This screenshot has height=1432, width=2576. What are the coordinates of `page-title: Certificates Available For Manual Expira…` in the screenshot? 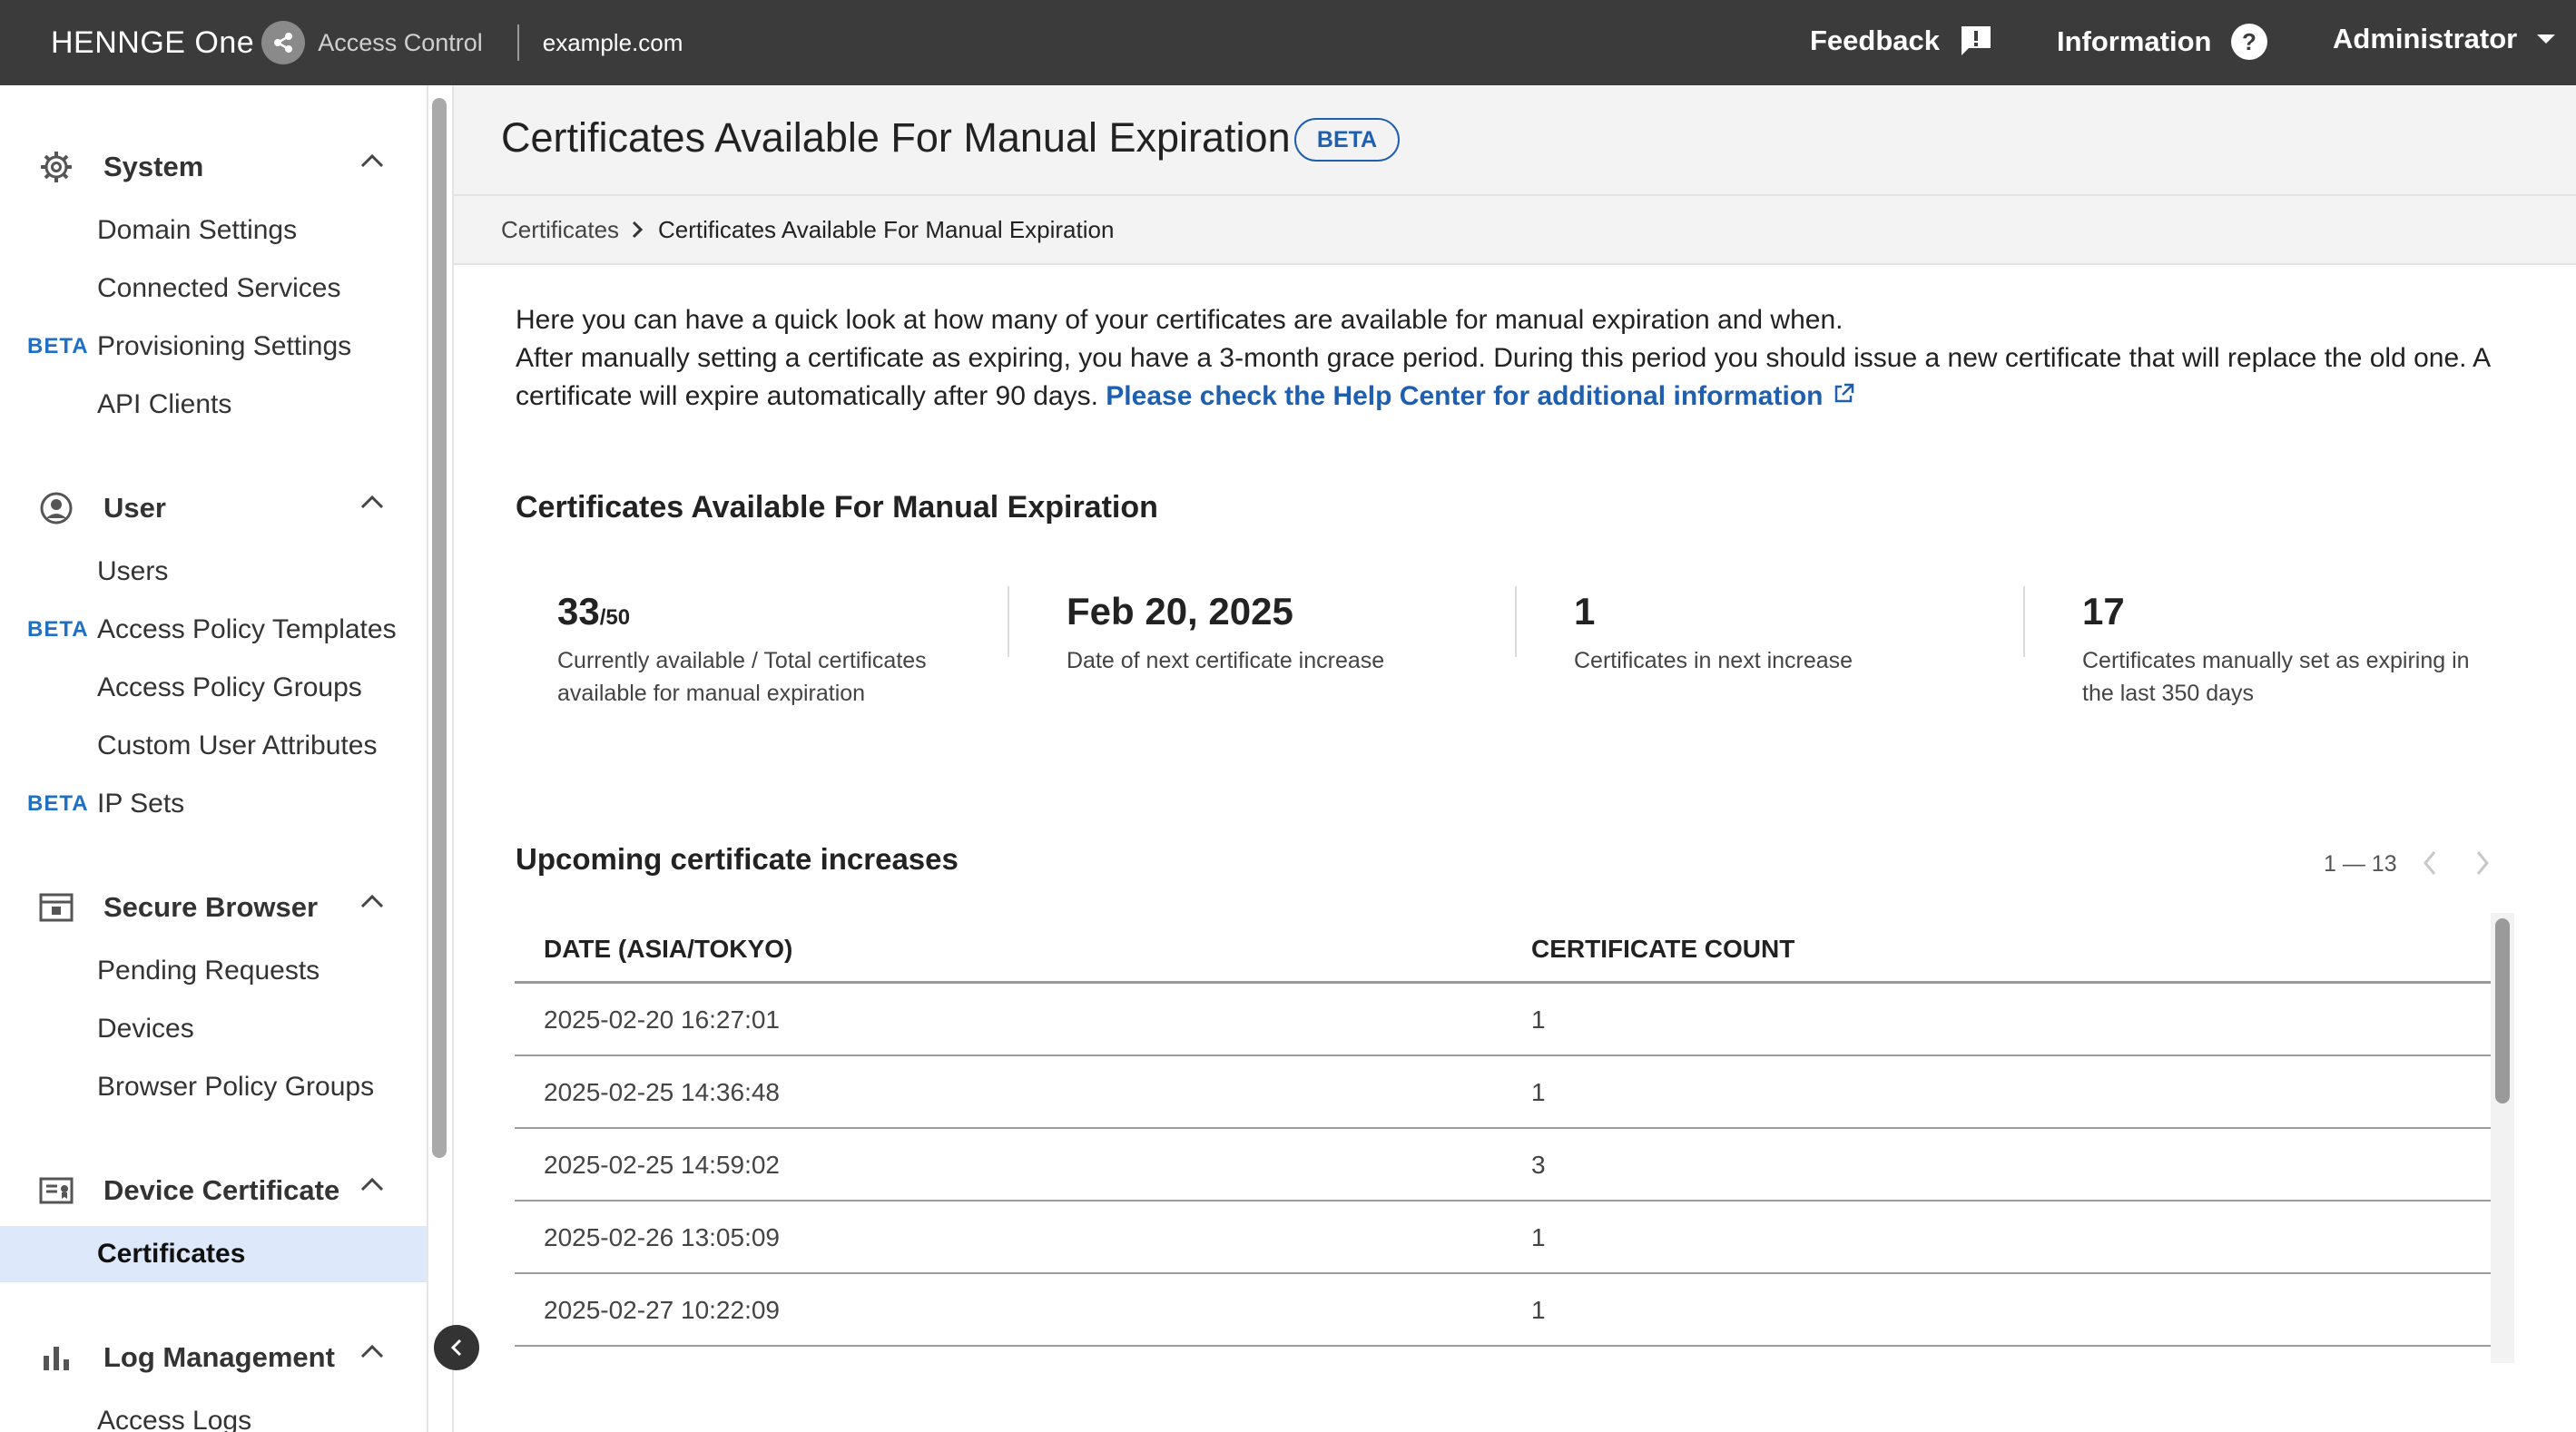 It's located at (896, 137).